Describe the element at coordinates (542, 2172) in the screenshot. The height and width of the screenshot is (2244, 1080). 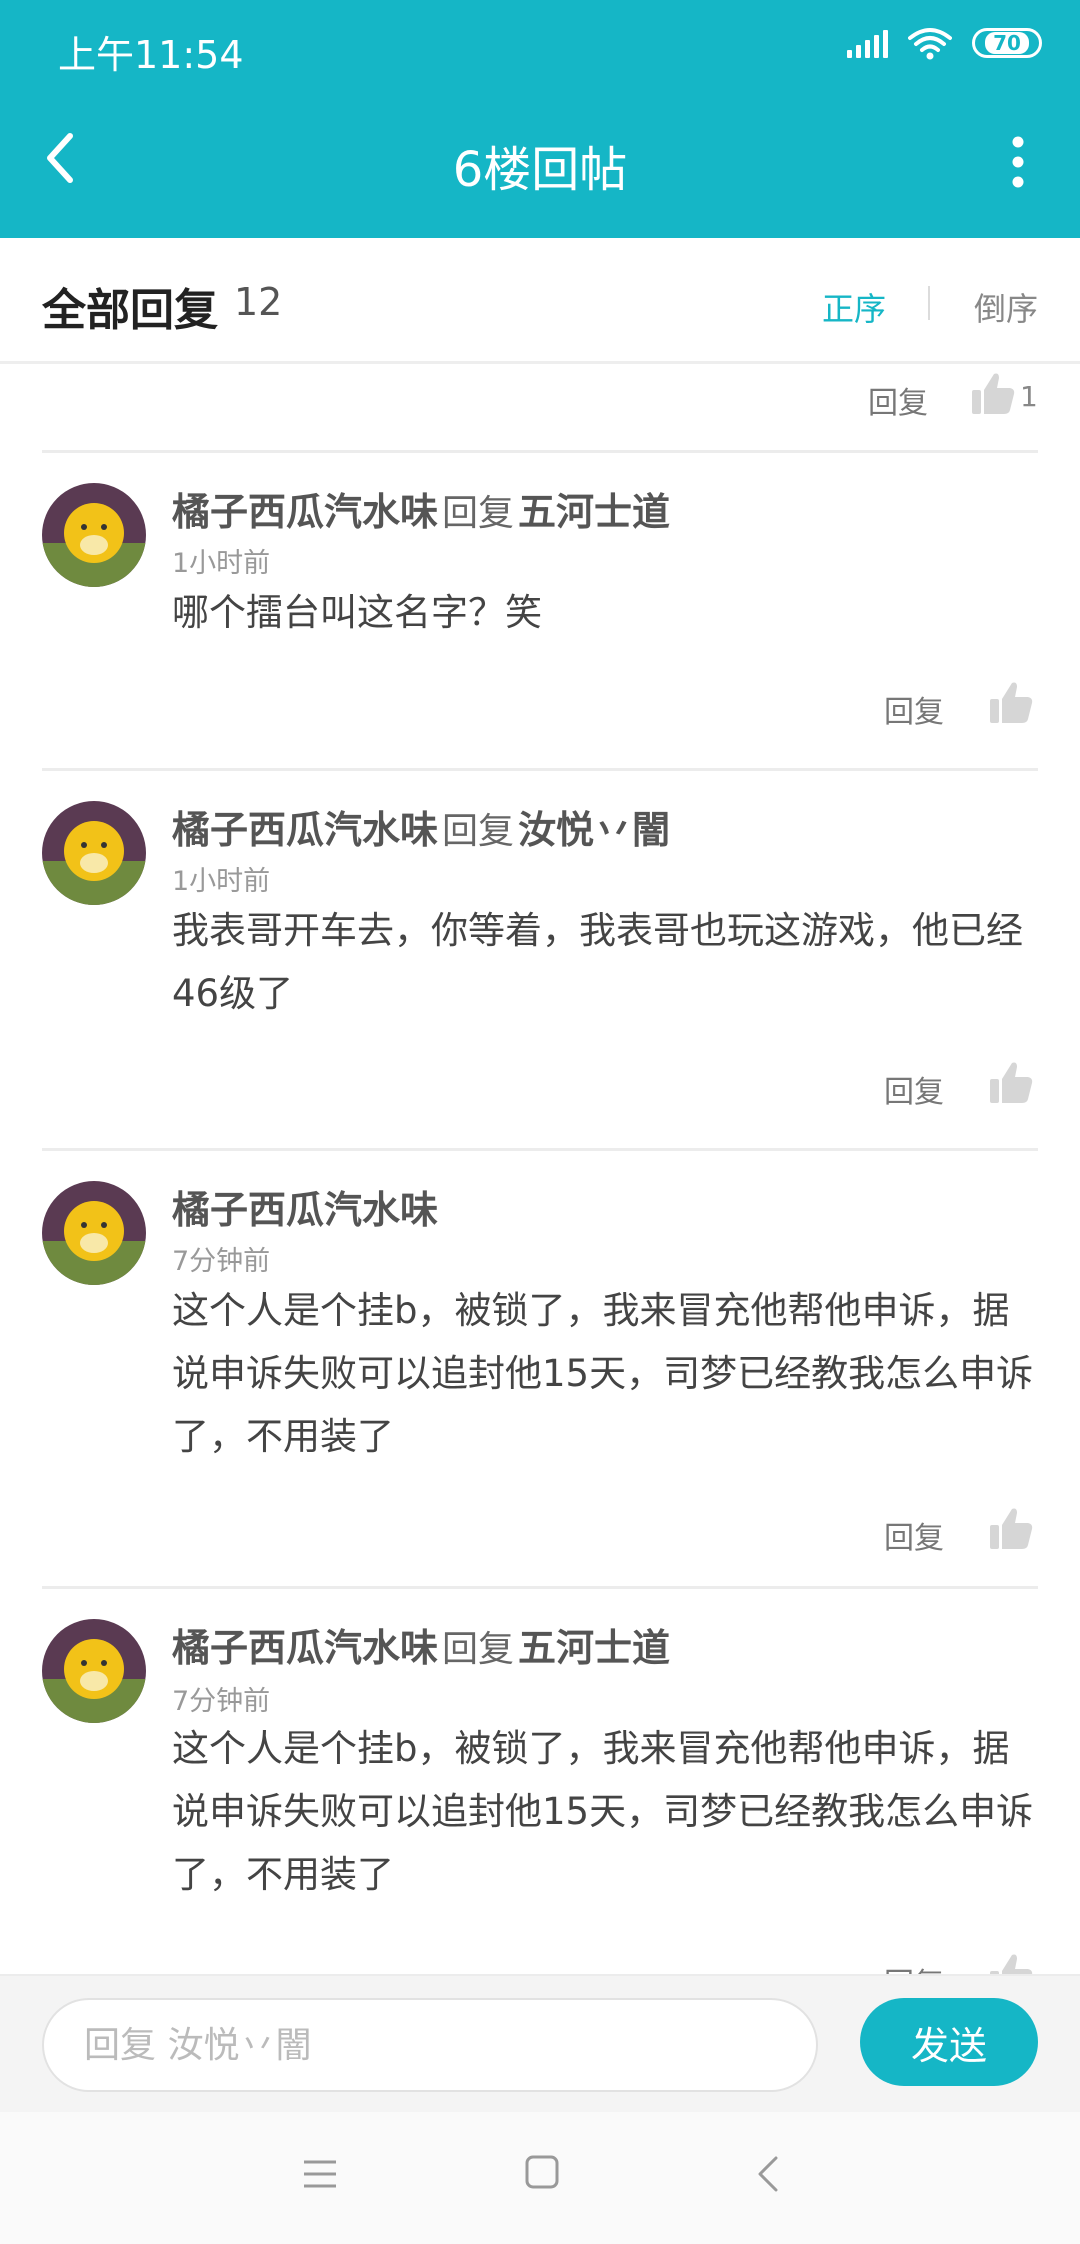
I see `home-icon` at that location.